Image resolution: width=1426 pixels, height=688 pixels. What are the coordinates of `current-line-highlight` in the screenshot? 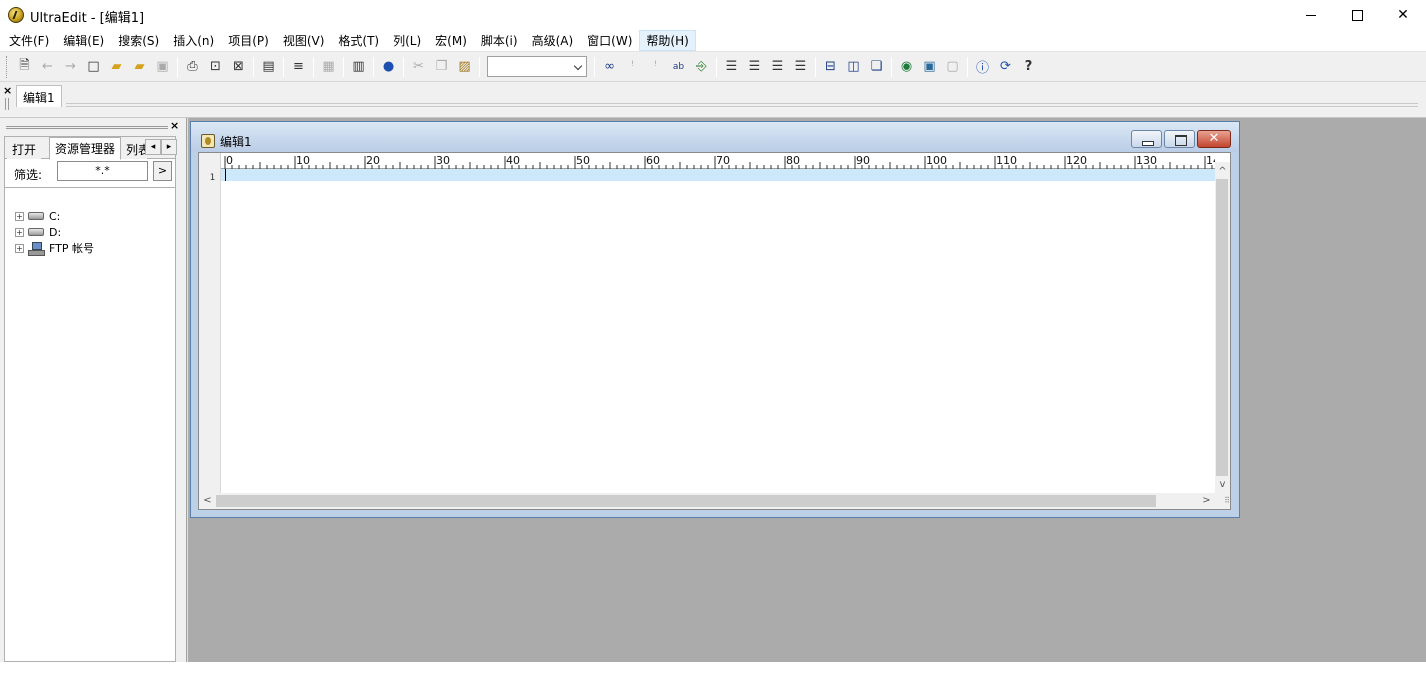 It's located at (718, 175).